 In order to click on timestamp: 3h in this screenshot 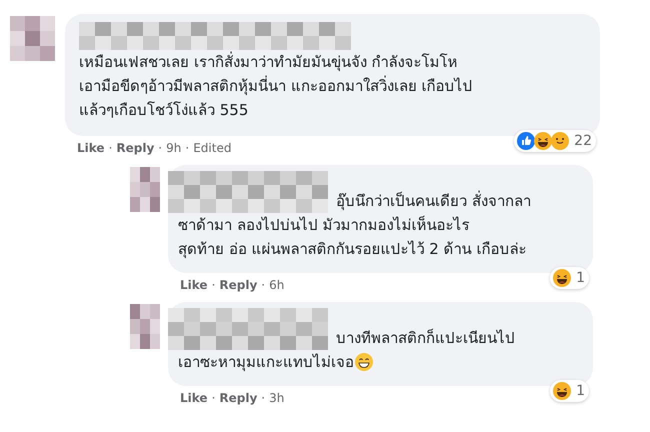, I will do `click(276, 398)`.